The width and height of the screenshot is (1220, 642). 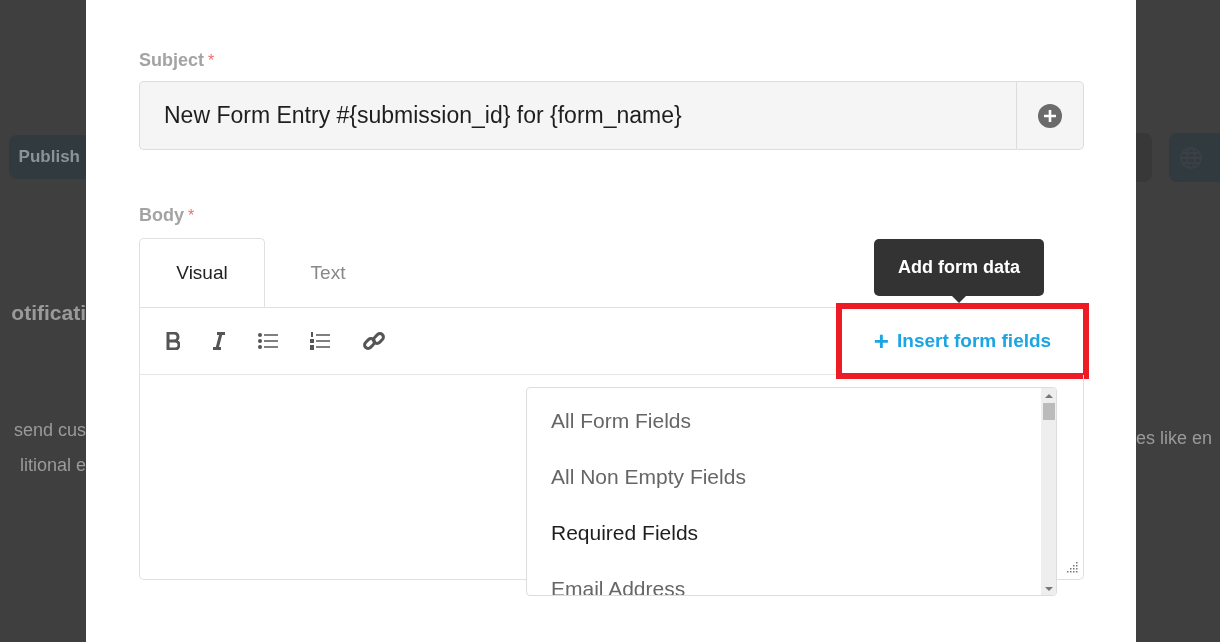 I want to click on add-icon, so click(x=1050, y=115).